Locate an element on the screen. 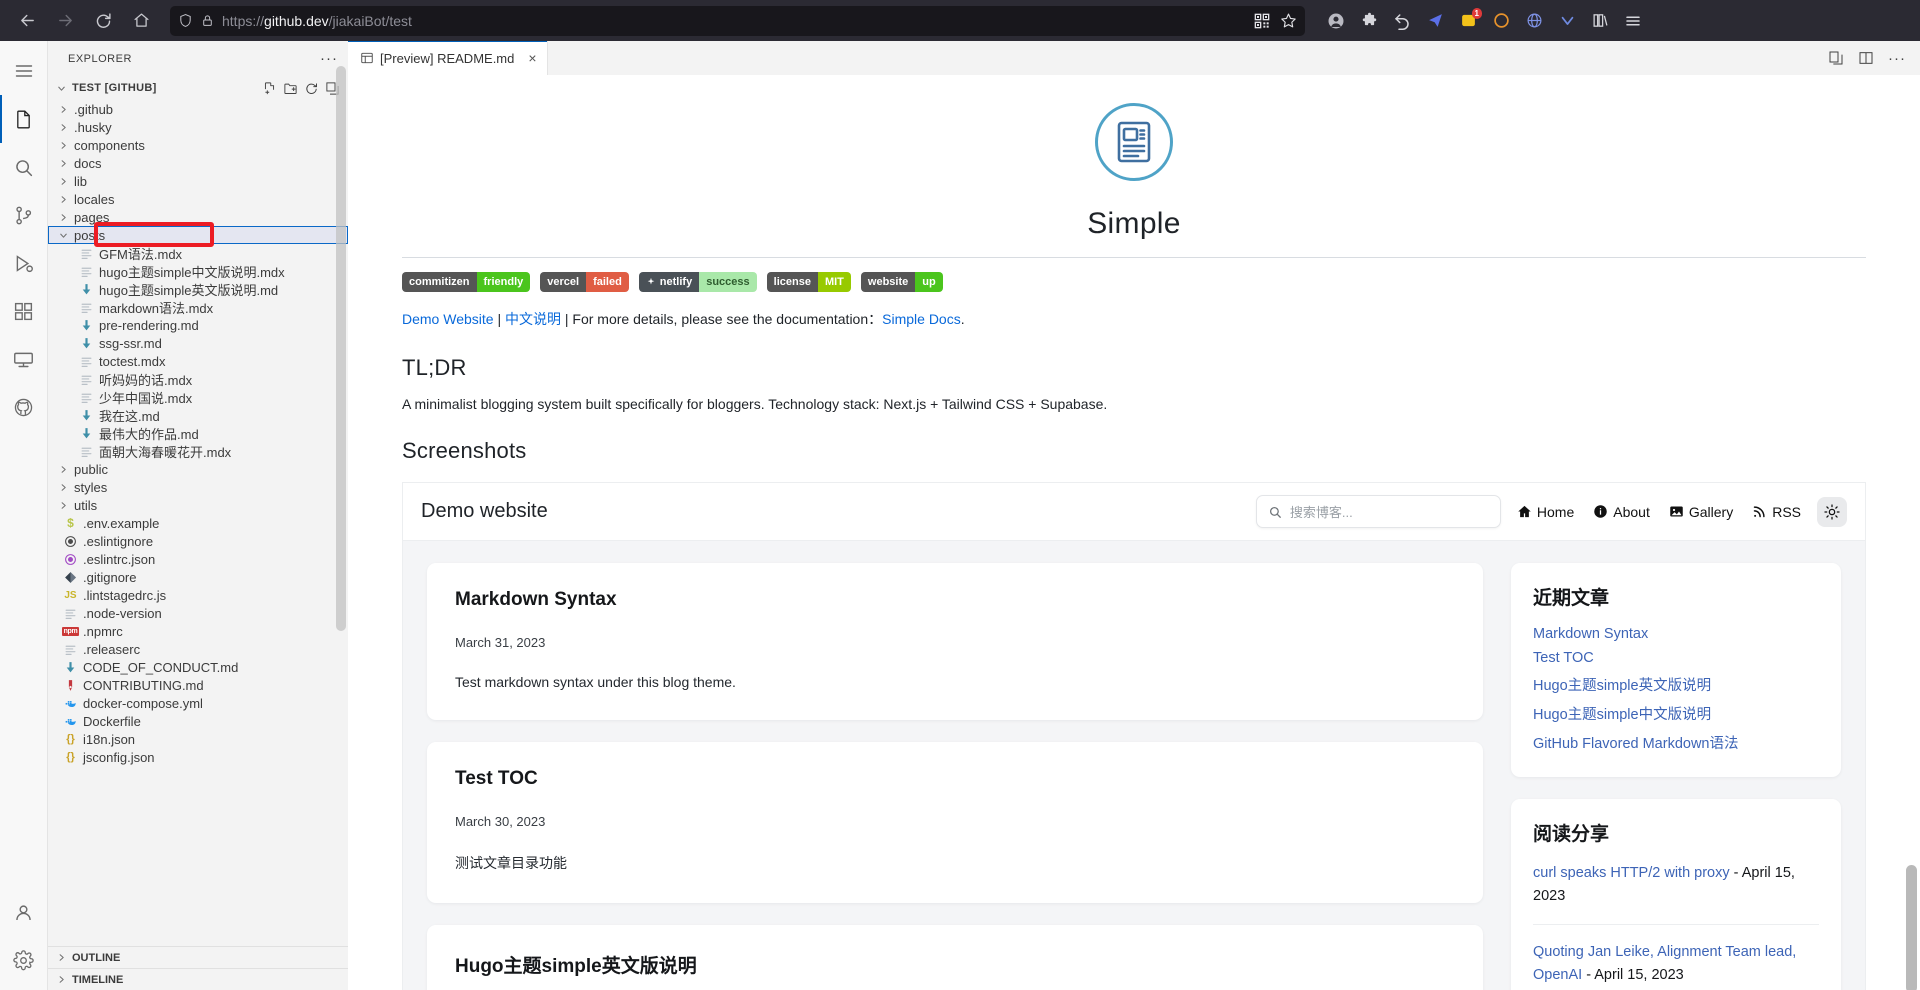 This screenshot has width=1920, height=990. forward-button is located at coordinates (65, 21).